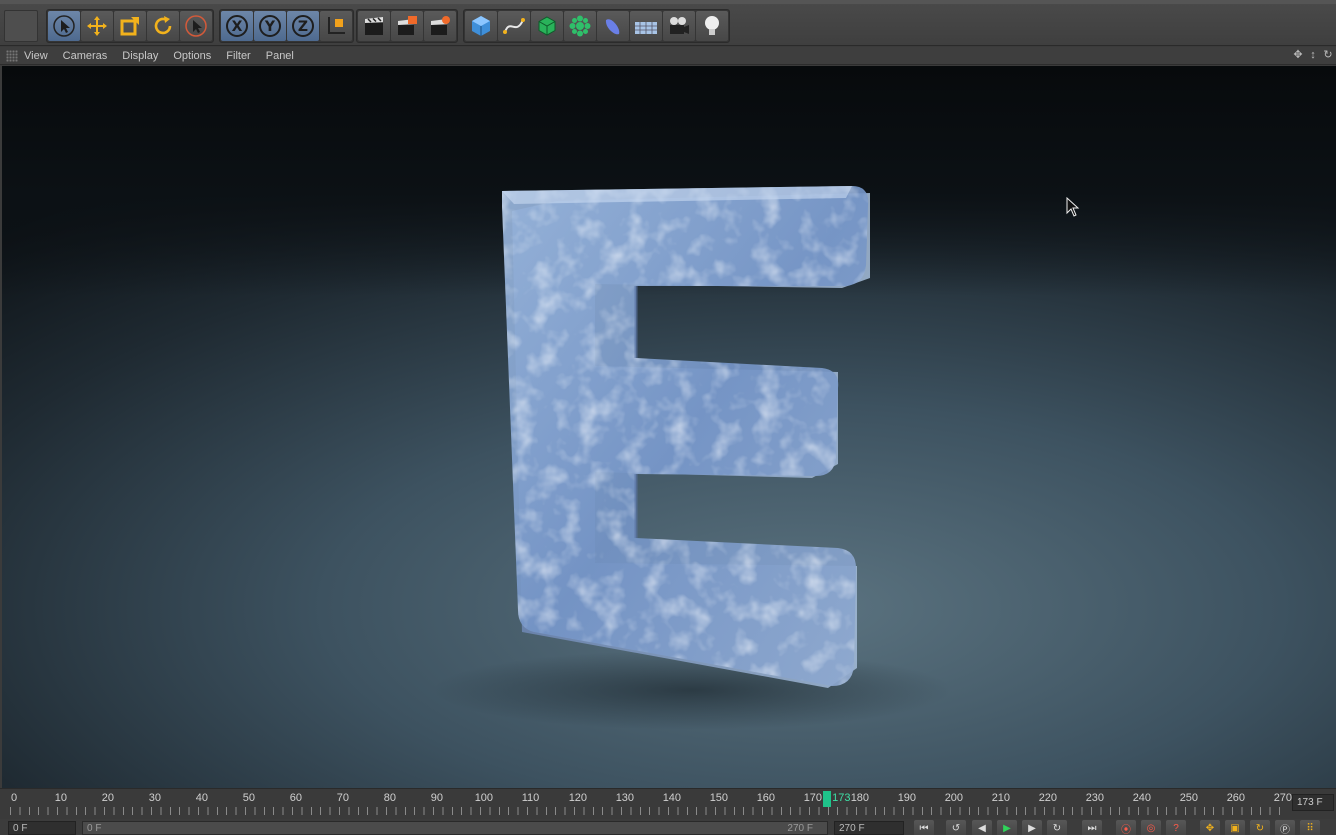 The height and width of the screenshot is (835, 1336). What do you see at coordinates (1176, 827) in the screenshot?
I see `keyframe-selection-button: ?` at bounding box center [1176, 827].